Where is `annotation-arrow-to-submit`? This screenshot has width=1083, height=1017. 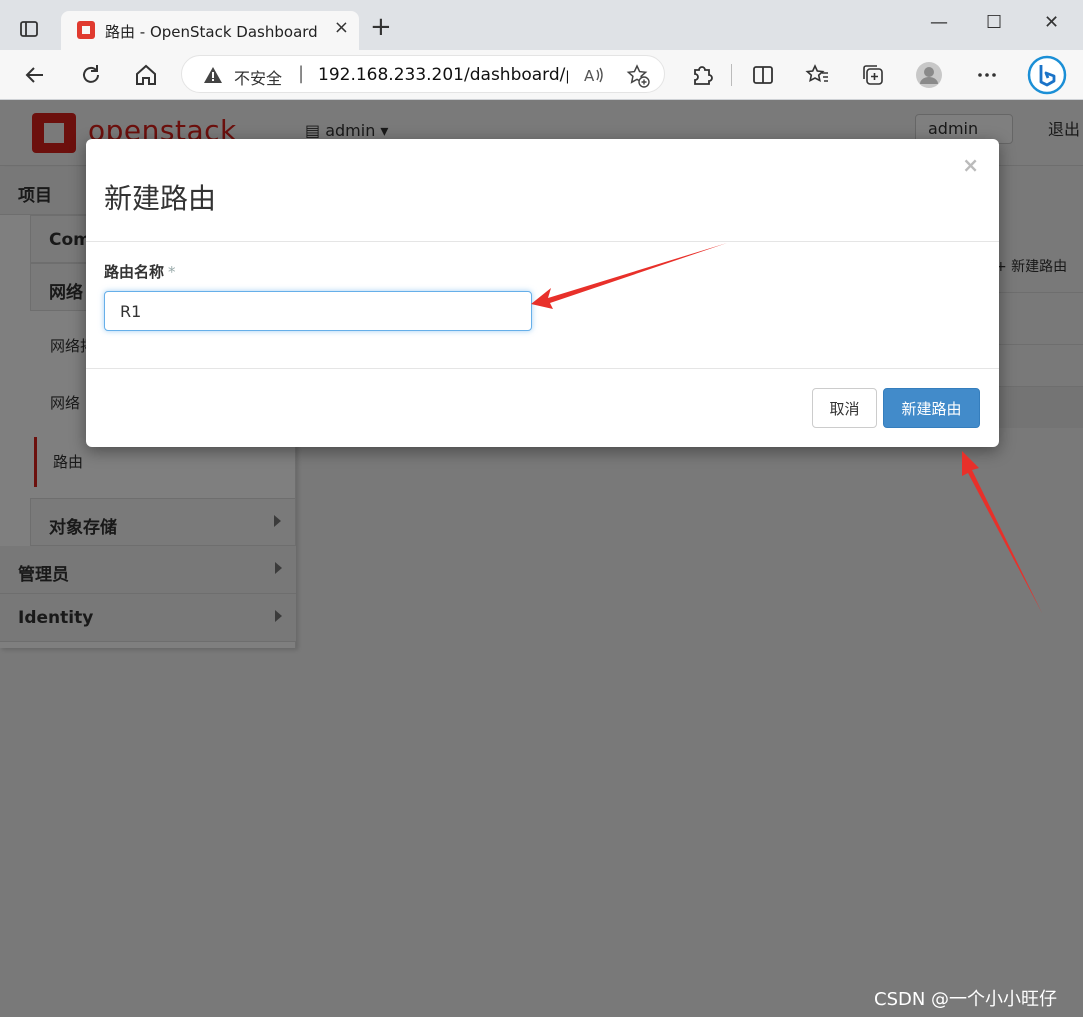
annotation-arrow-to-submit is located at coordinates (1002, 532).